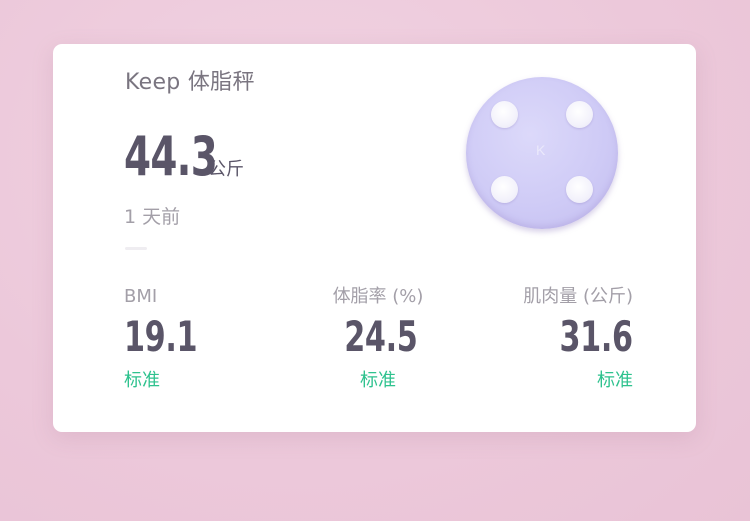 This screenshot has height=521, width=750. What do you see at coordinates (596, 336) in the screenshot?
I see `metric-value: 31.6` at bounding box center [596, 336].